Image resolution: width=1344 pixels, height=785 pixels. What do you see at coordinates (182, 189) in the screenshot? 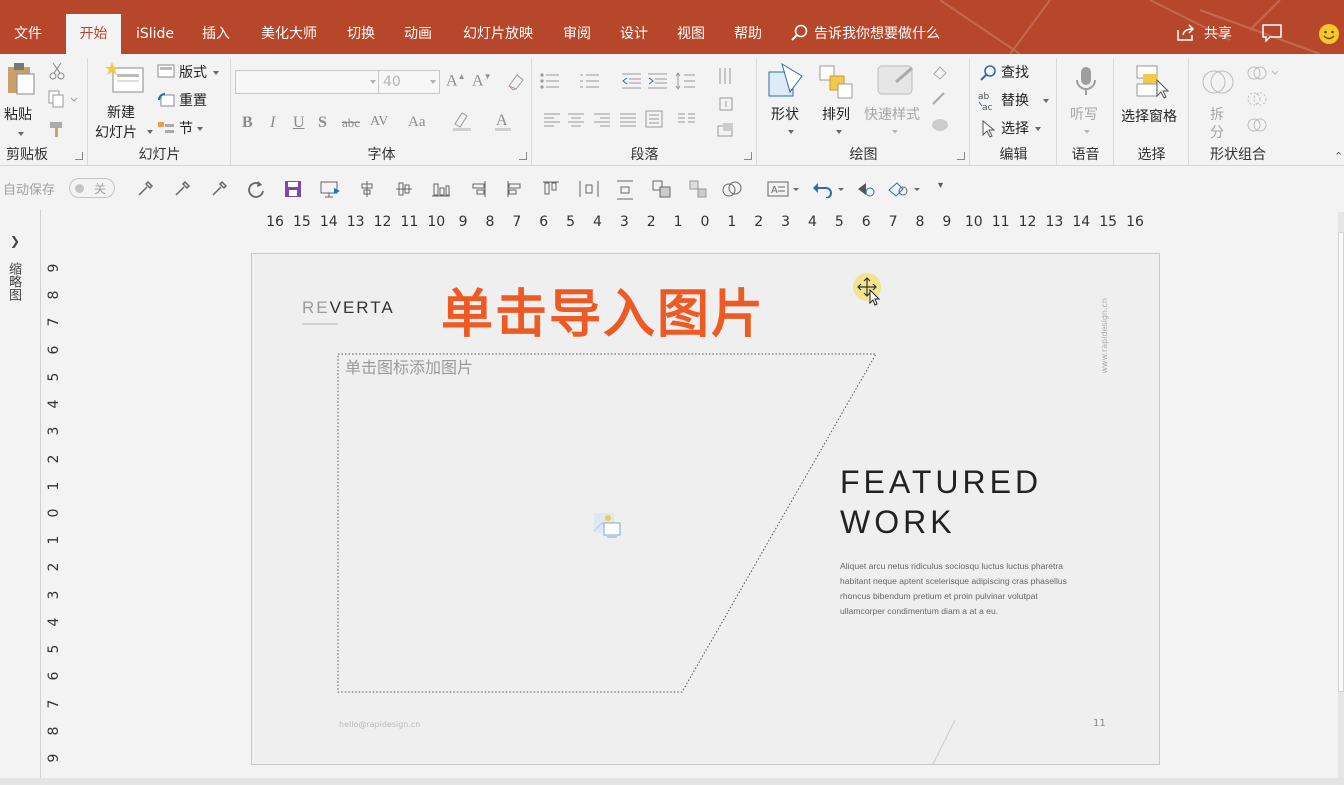
I see `eyedropper-2-icon` at bounding box center [182, 189].